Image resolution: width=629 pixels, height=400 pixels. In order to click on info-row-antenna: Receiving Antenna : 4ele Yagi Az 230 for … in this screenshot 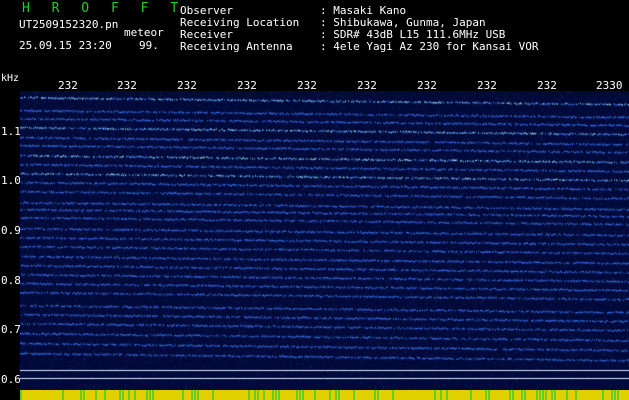, I will do `click(359, 46)`.